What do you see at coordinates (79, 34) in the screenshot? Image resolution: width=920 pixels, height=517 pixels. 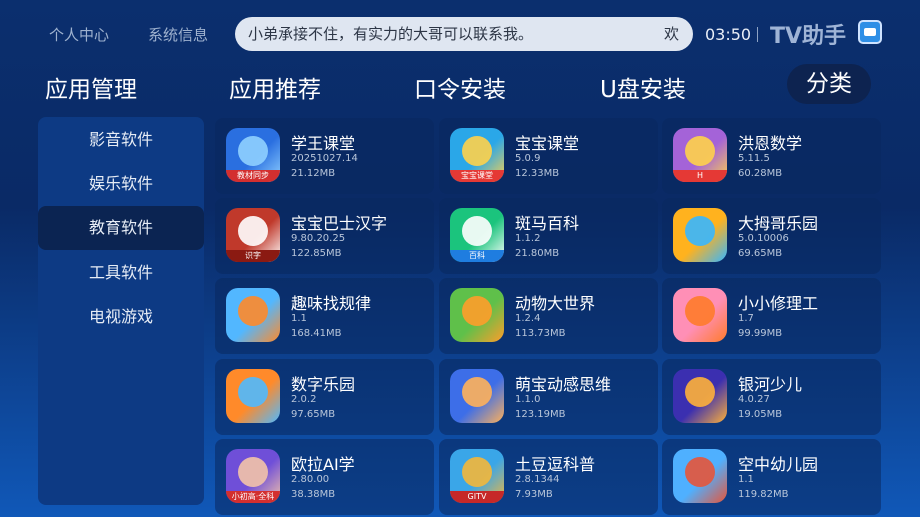 I see `personal-center-link: 个人中心` at bounding box center [79, 34].